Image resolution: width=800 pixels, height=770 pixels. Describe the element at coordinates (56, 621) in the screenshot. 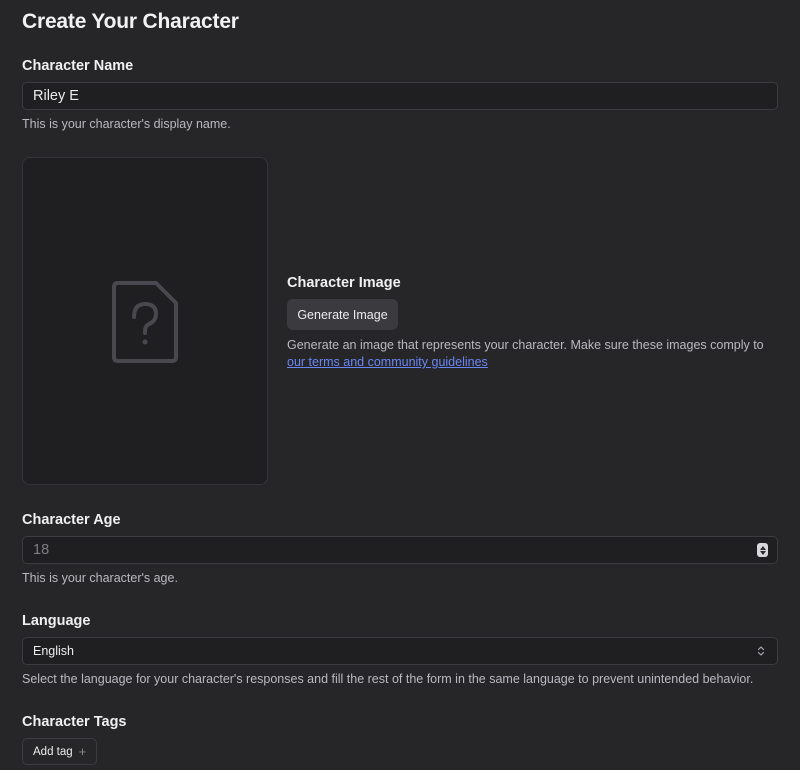

I see `language-label: Language` at that location.